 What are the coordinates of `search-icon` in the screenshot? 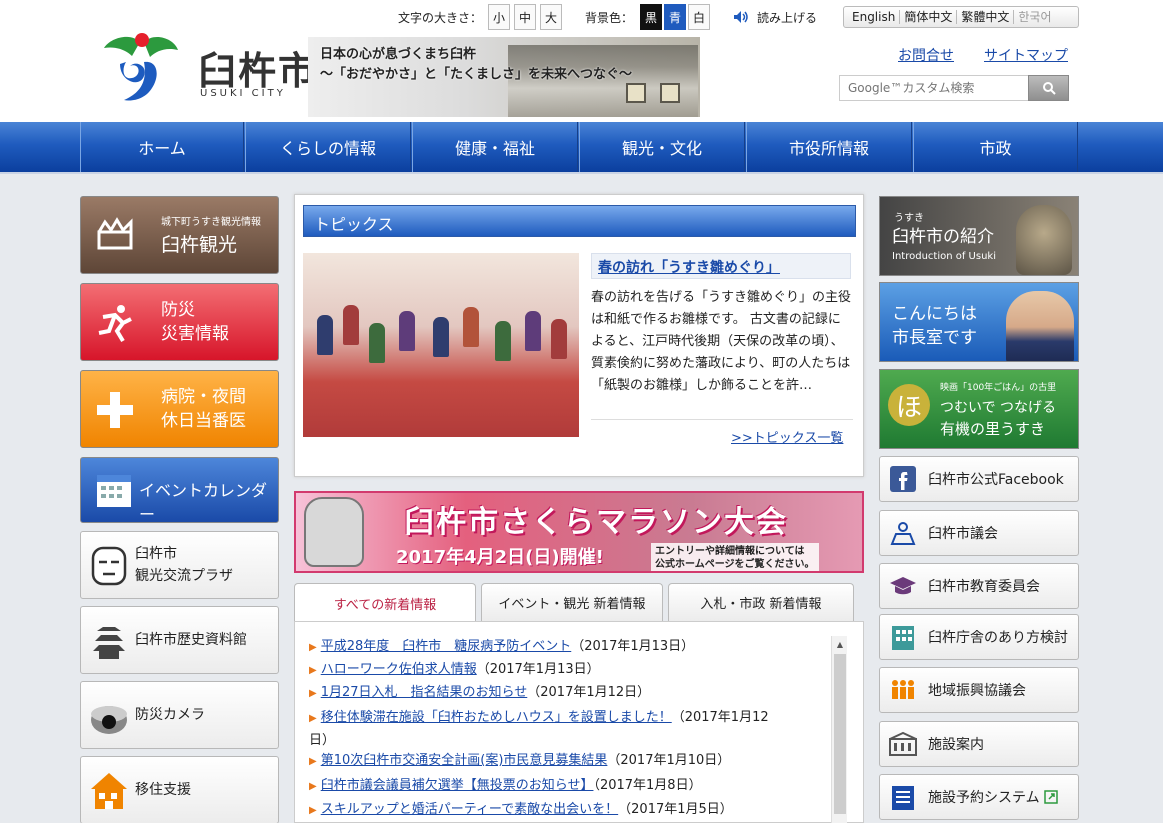 It's located at (1049, 88).